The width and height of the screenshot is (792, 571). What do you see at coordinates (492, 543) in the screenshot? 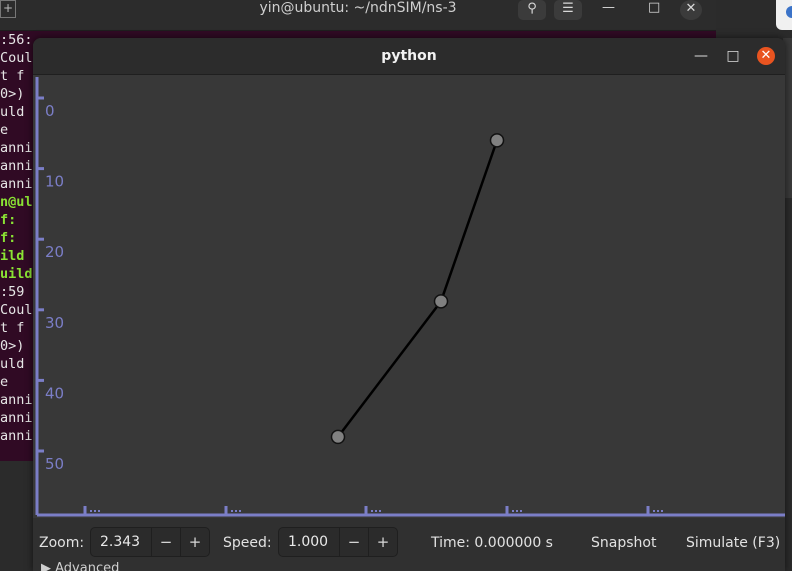
I see `time-readout: Time: 0.000000 s` at bounding box center [492, 543].